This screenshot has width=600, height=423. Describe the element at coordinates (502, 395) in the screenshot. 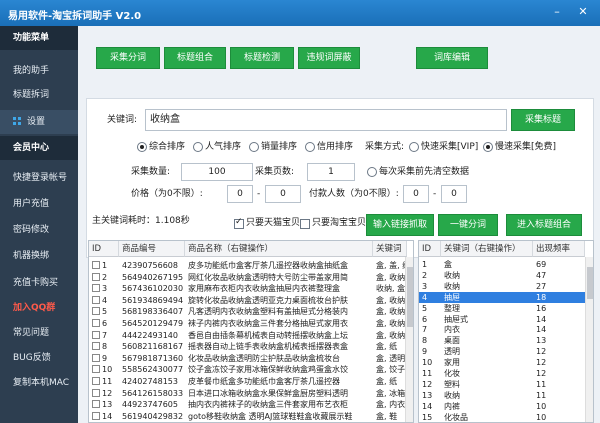

I see `table-row: 13 收纳 11` at that location.